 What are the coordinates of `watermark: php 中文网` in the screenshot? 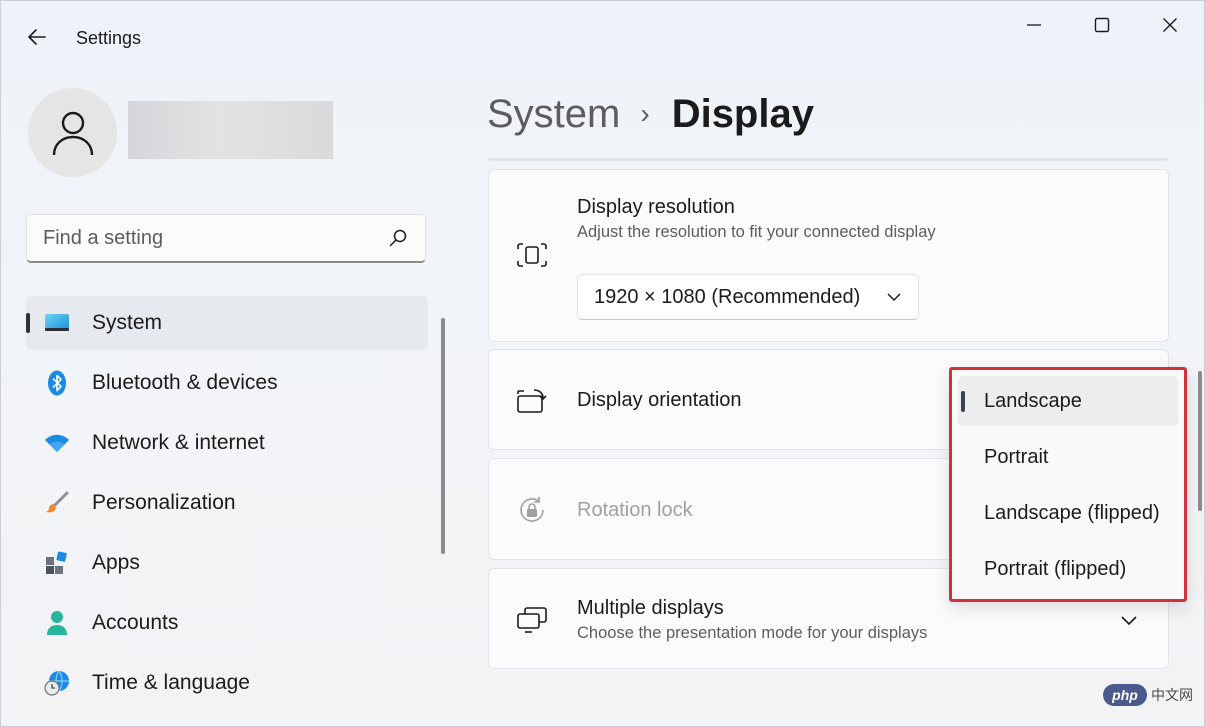 It's located at (1152, 695).